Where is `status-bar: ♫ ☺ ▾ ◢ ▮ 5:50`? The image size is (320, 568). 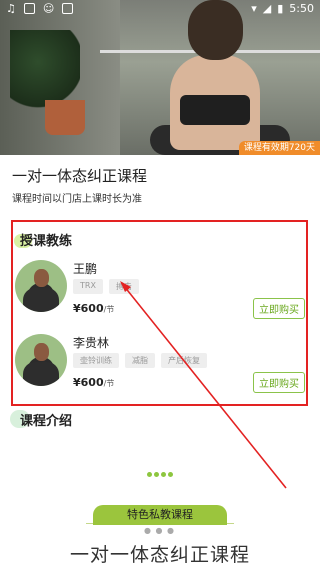 status-bar: ♫ ☺ ▾ ◢ ▮ 5:50 is located at coordinates (160, 9).